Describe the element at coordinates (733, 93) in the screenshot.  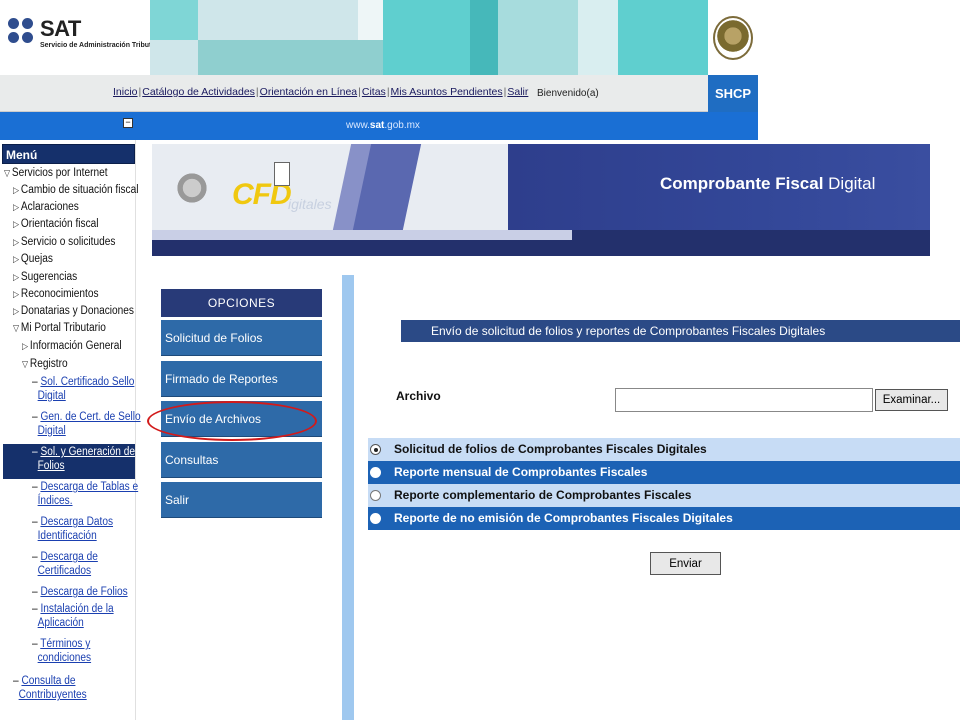
I see `shcp-logo: SHCP` at that location.